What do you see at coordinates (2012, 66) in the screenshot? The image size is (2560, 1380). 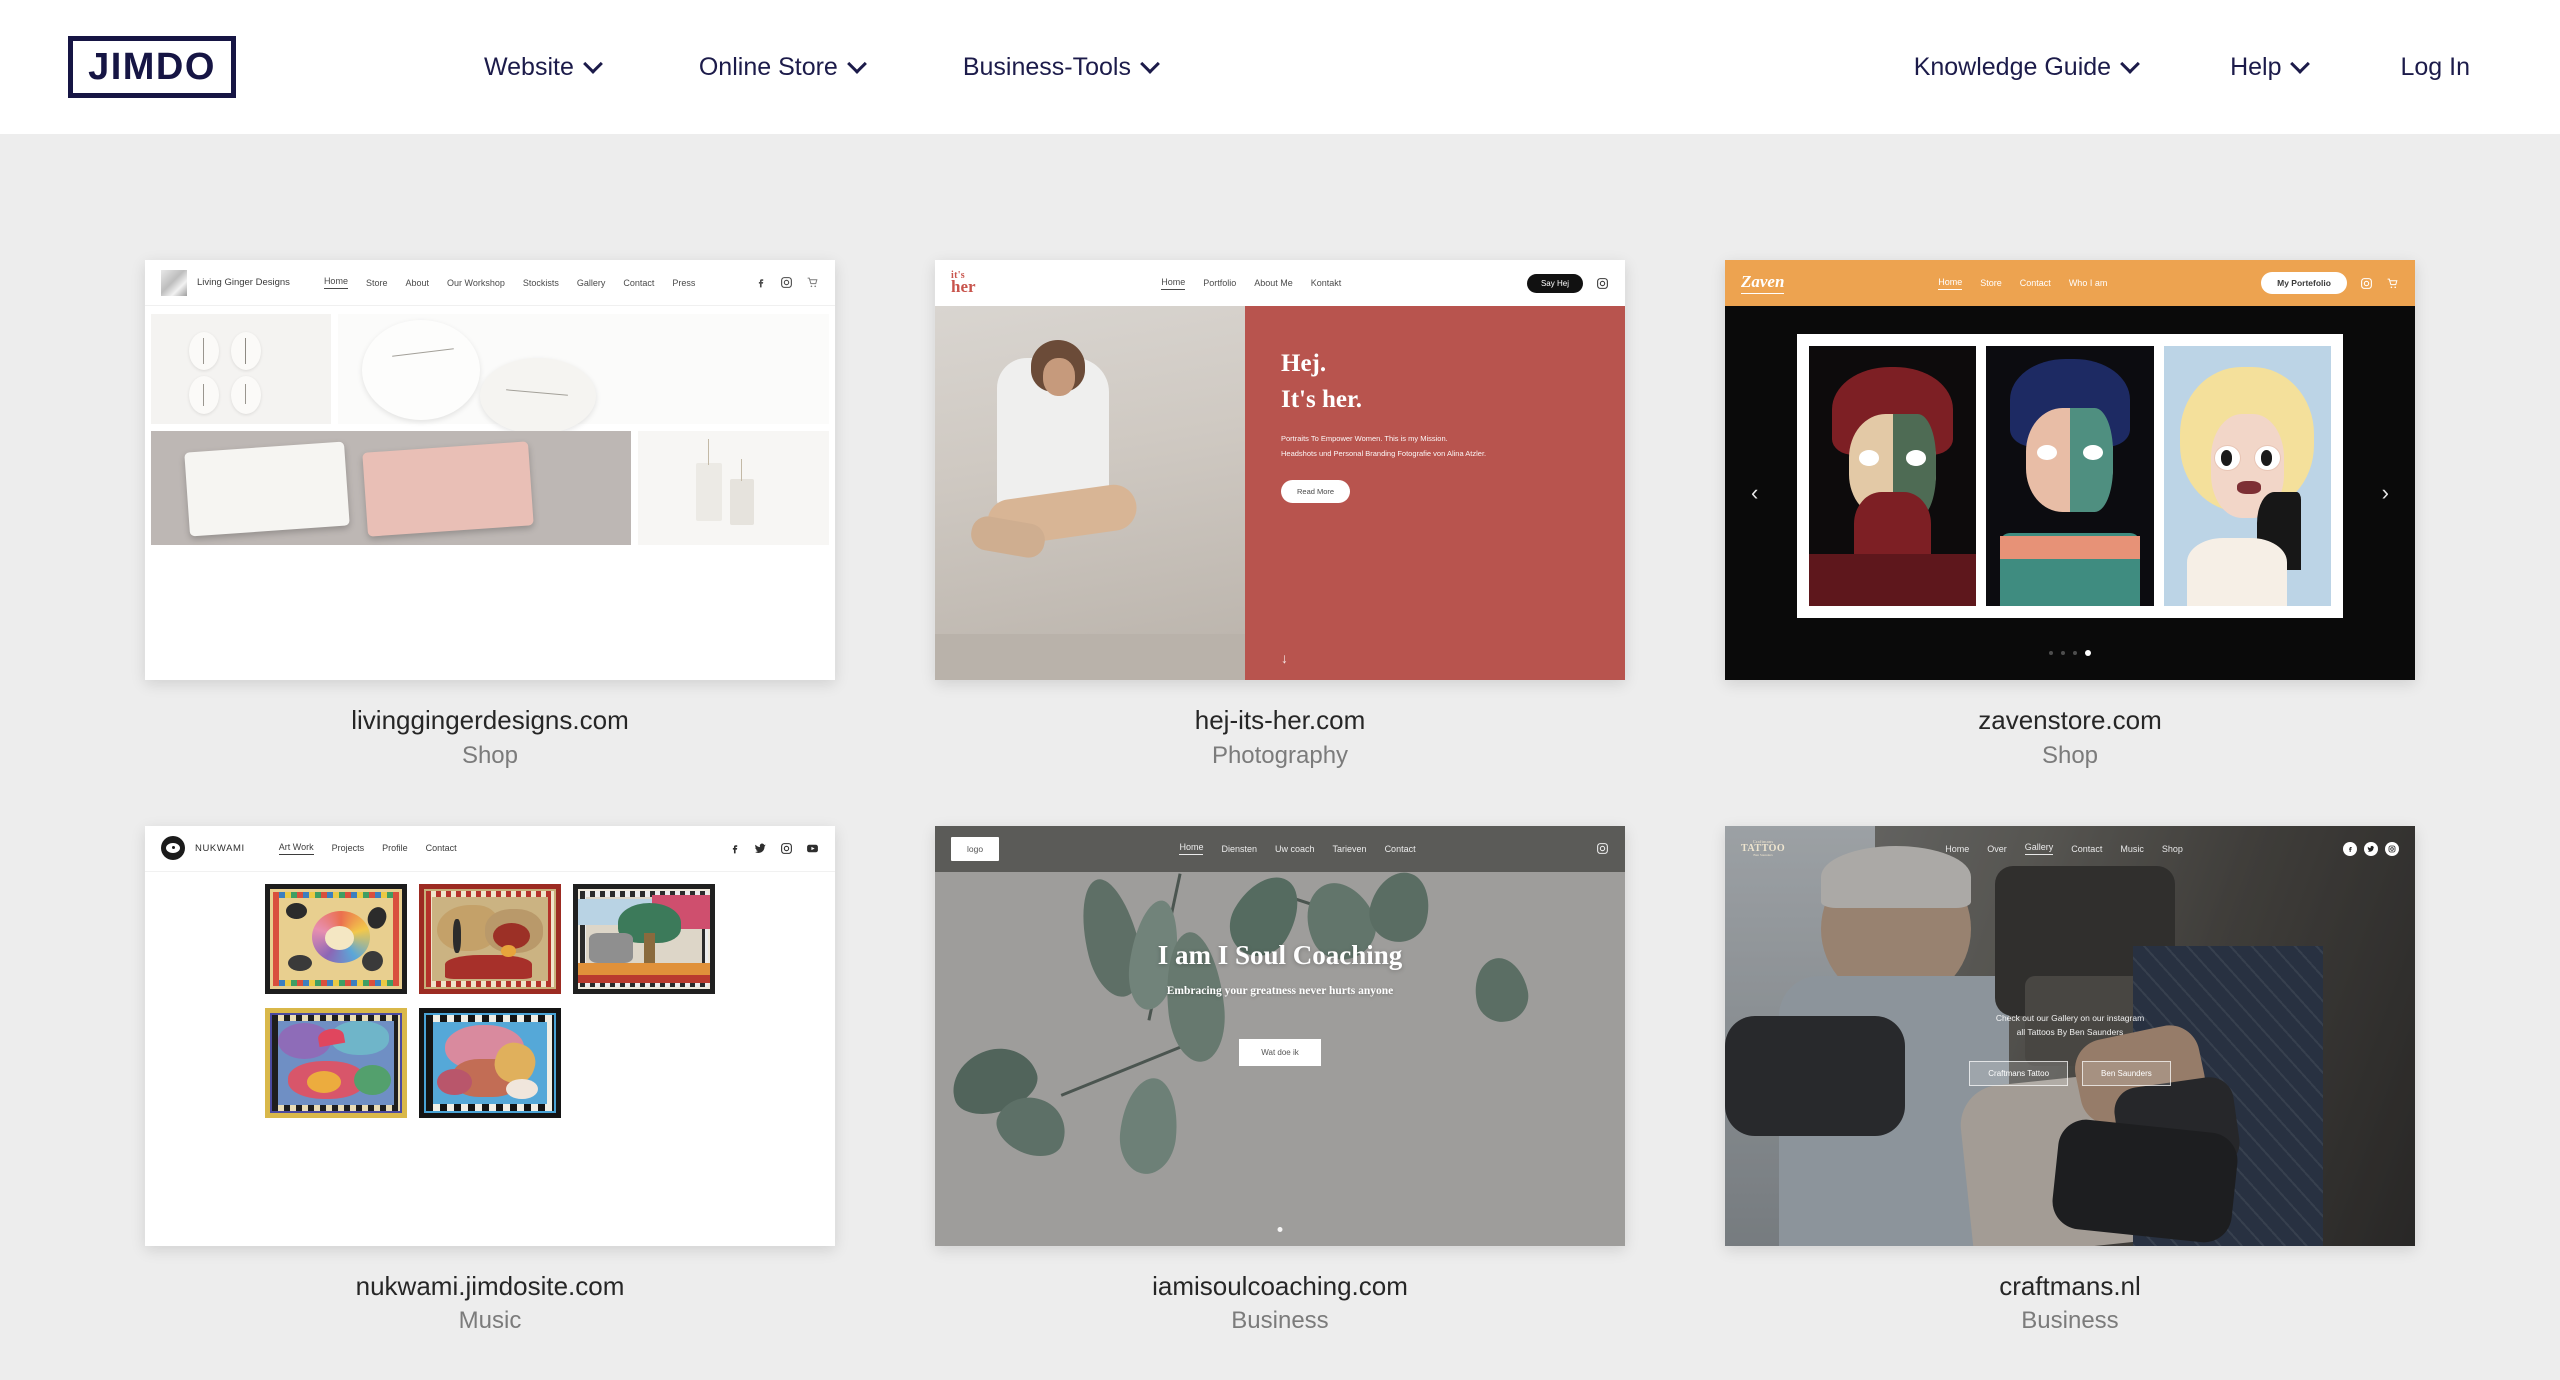 I see `nav-label: Knowledge Guide` at bounding box center [2012, 66].